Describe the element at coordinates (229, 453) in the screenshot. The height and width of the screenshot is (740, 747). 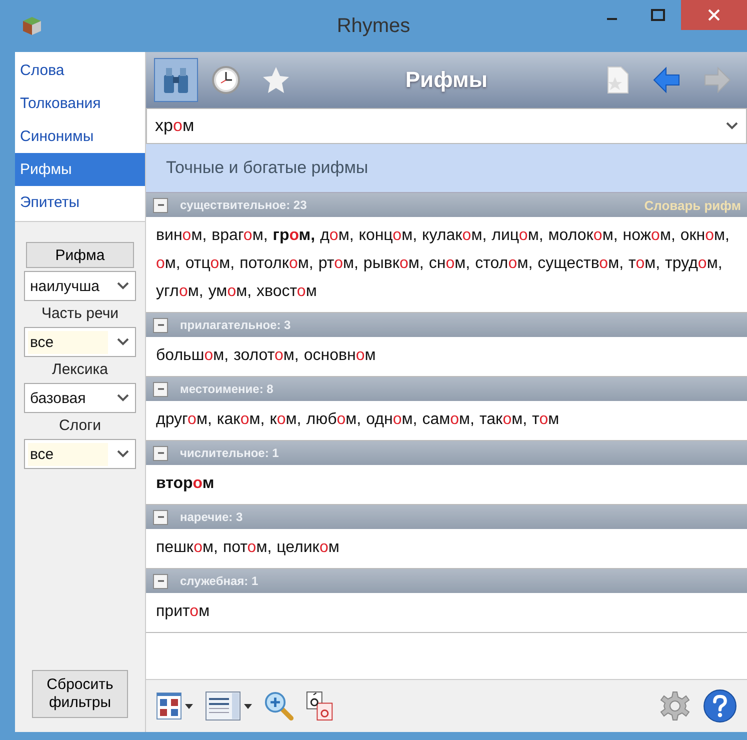
I see `section-title: числительное: 1` at that location.